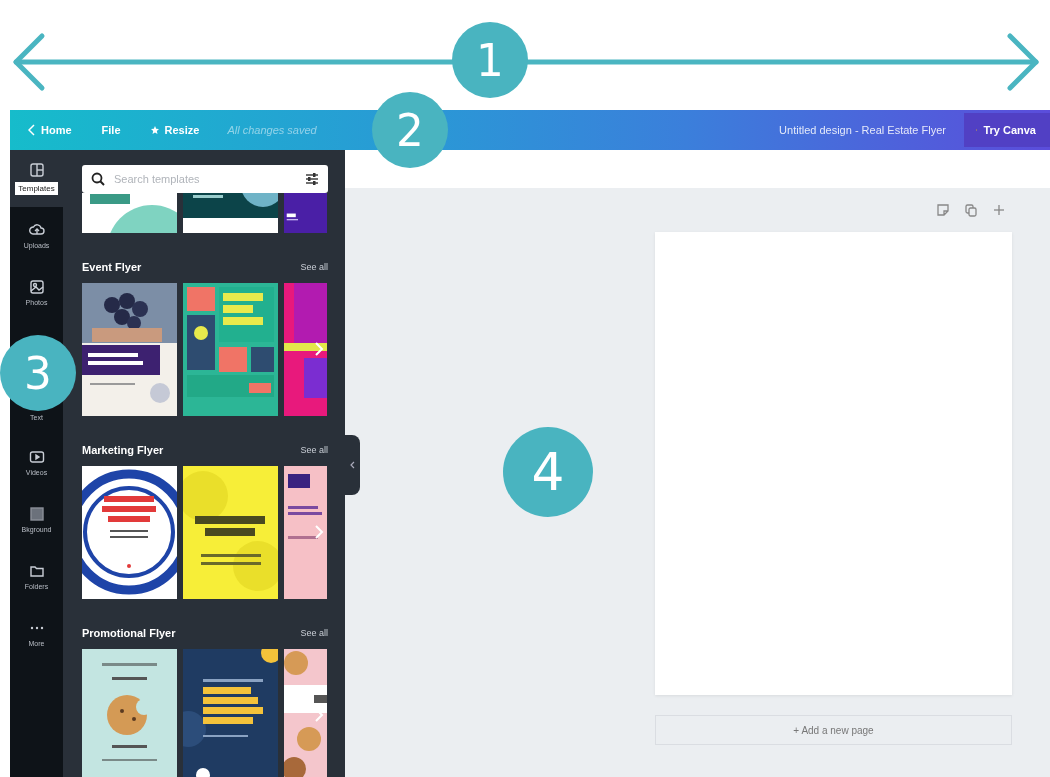  I want to click on design-title: Untitled design - Real Estate Flyer, so click(862, 130).